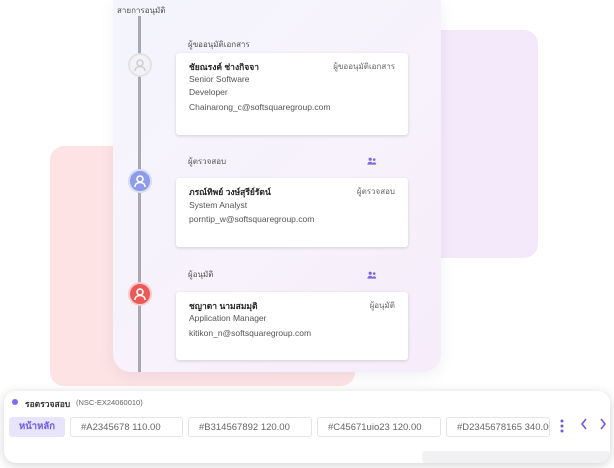 The height and width of the screenshot is (468, 614). Describe the element at coordinates (219, 44) in the screenshot. I see `section-label-requester: ผู้ขออนุมัติเอกสาร` at that location.